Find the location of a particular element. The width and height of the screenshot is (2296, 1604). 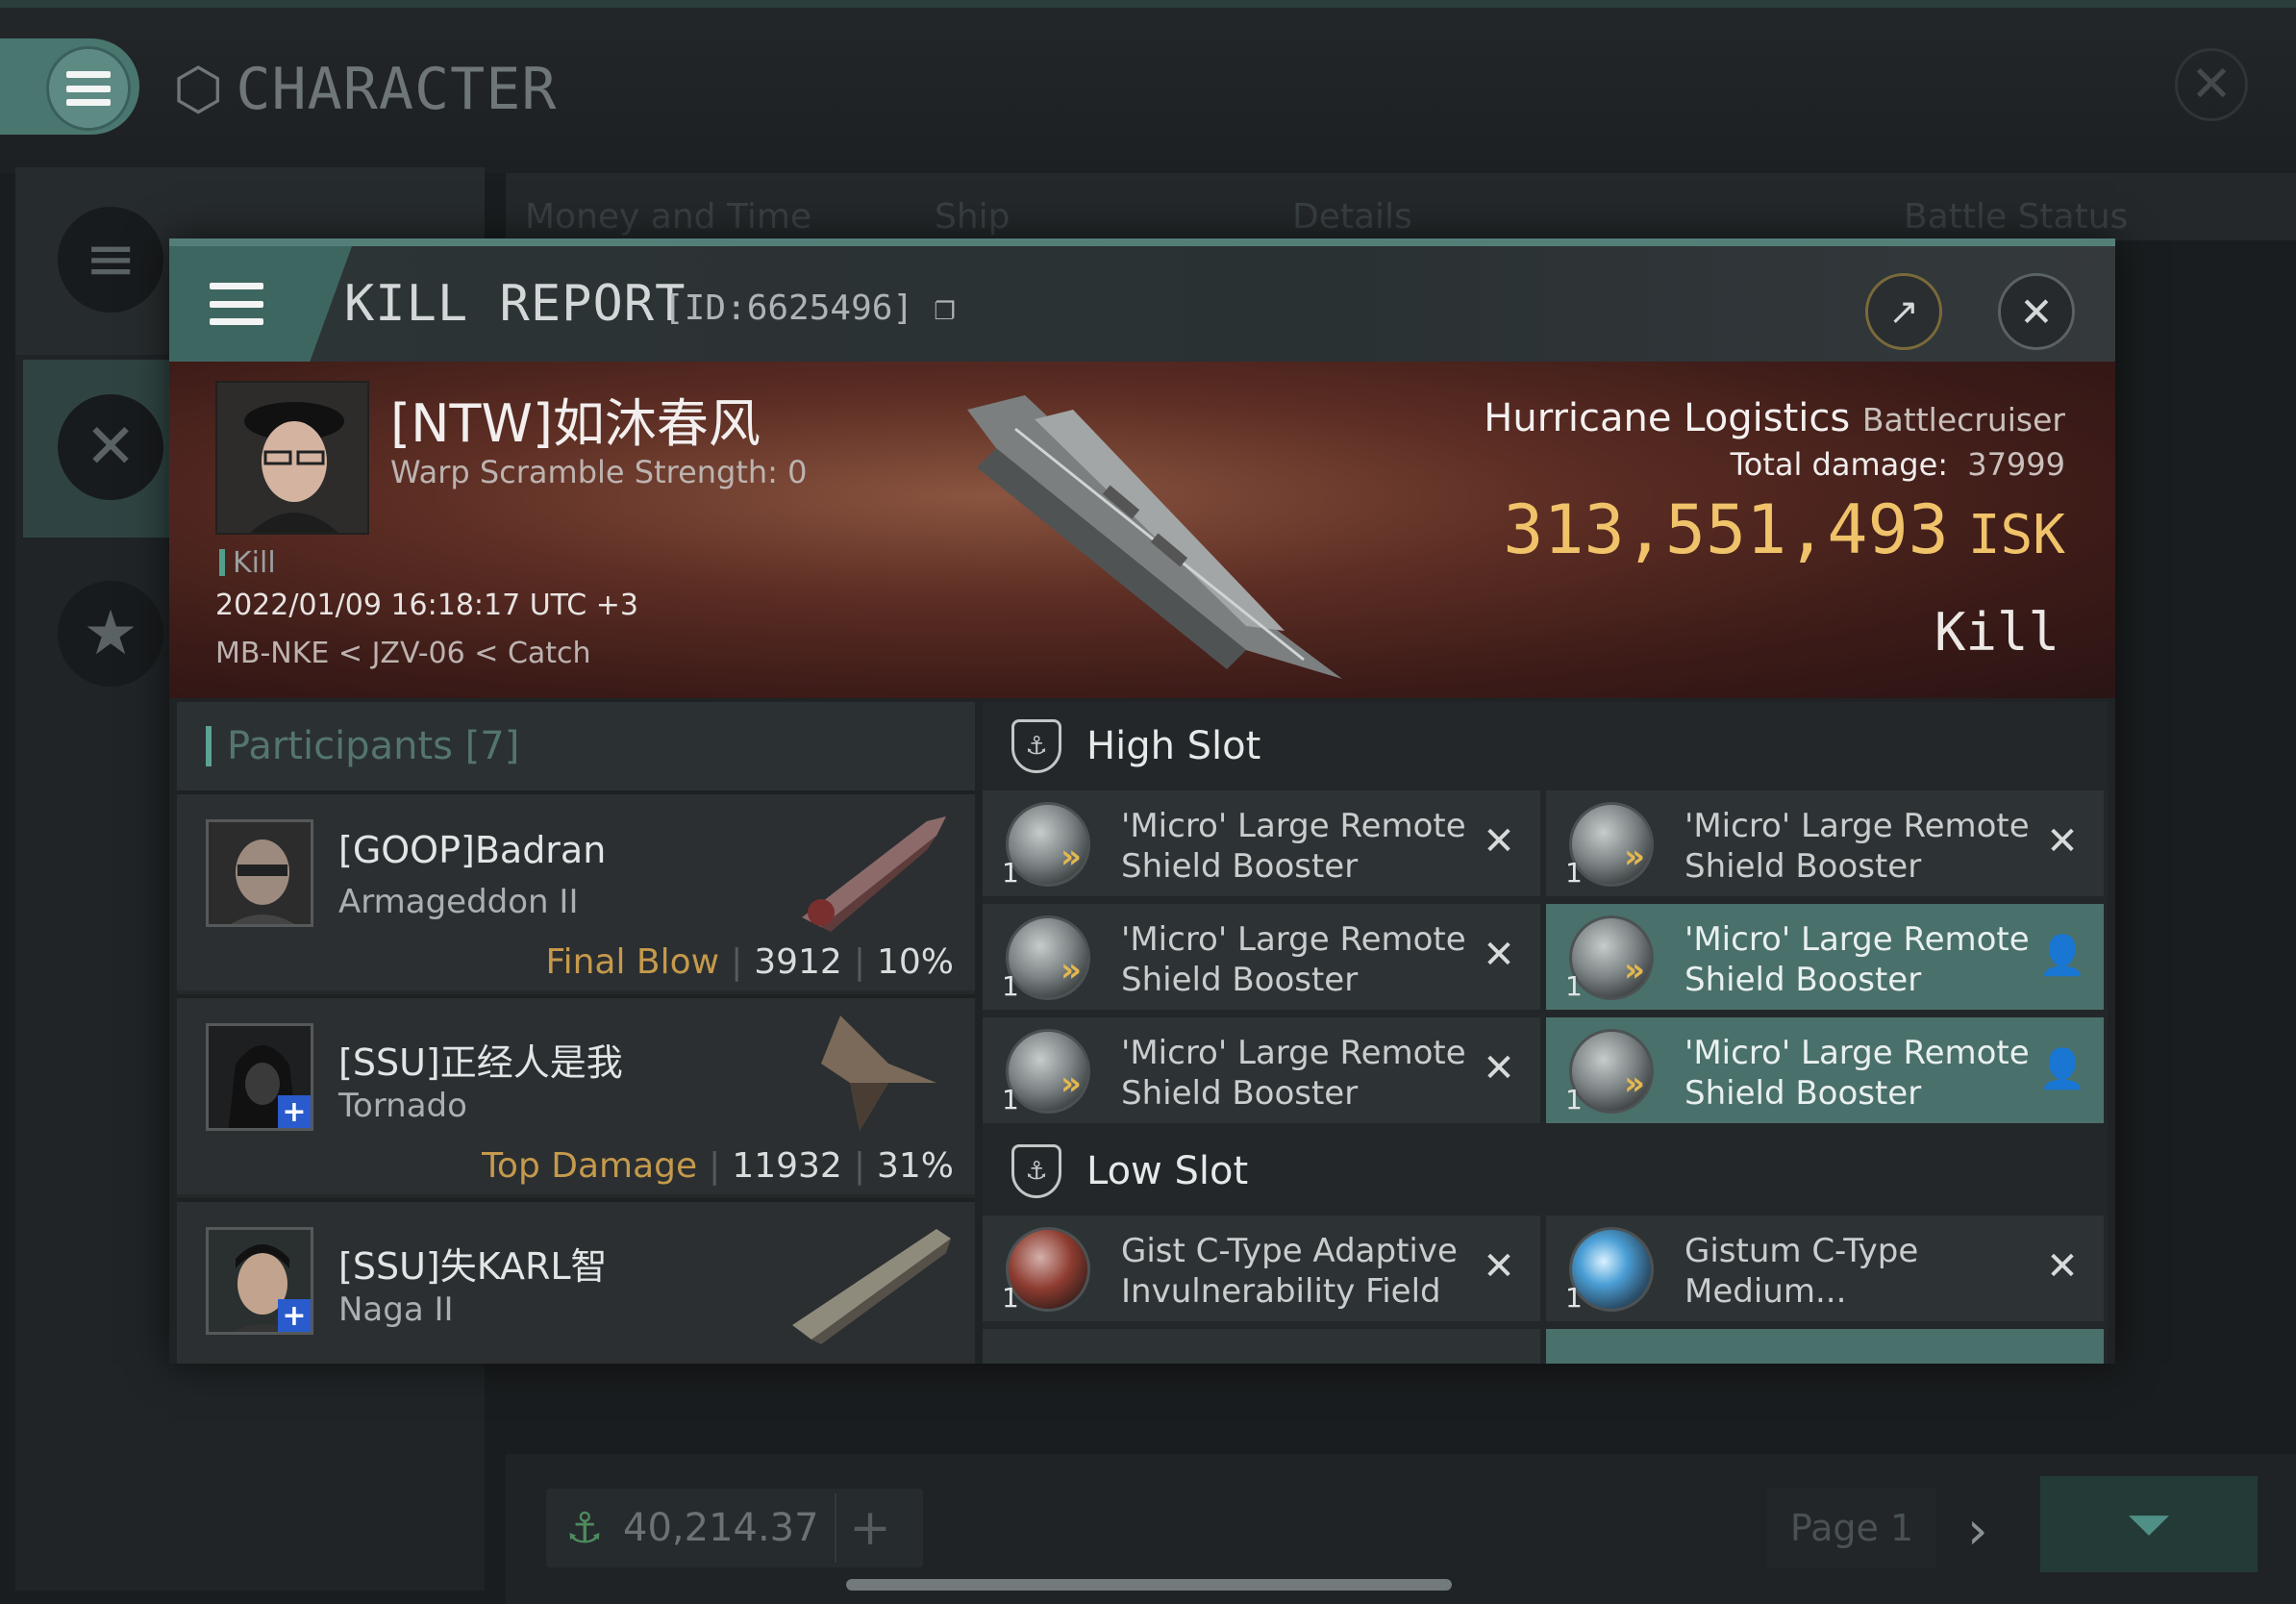

close-icon: ✕ is located at coordinates (2036, 312).